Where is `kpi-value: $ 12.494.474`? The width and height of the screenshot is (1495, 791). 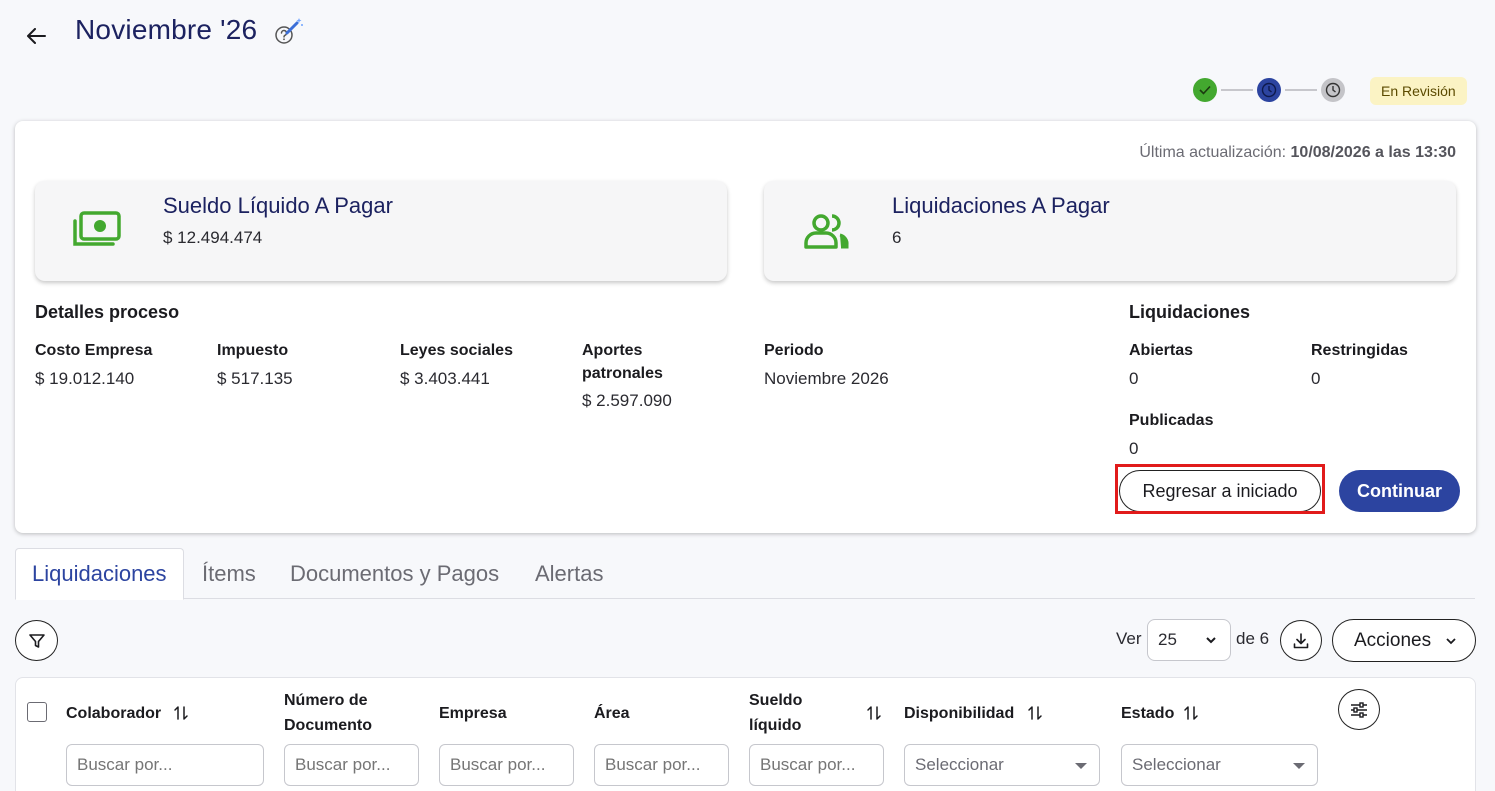
kpi-value: $ 12.494.474 is located at coordinates (213, 237).